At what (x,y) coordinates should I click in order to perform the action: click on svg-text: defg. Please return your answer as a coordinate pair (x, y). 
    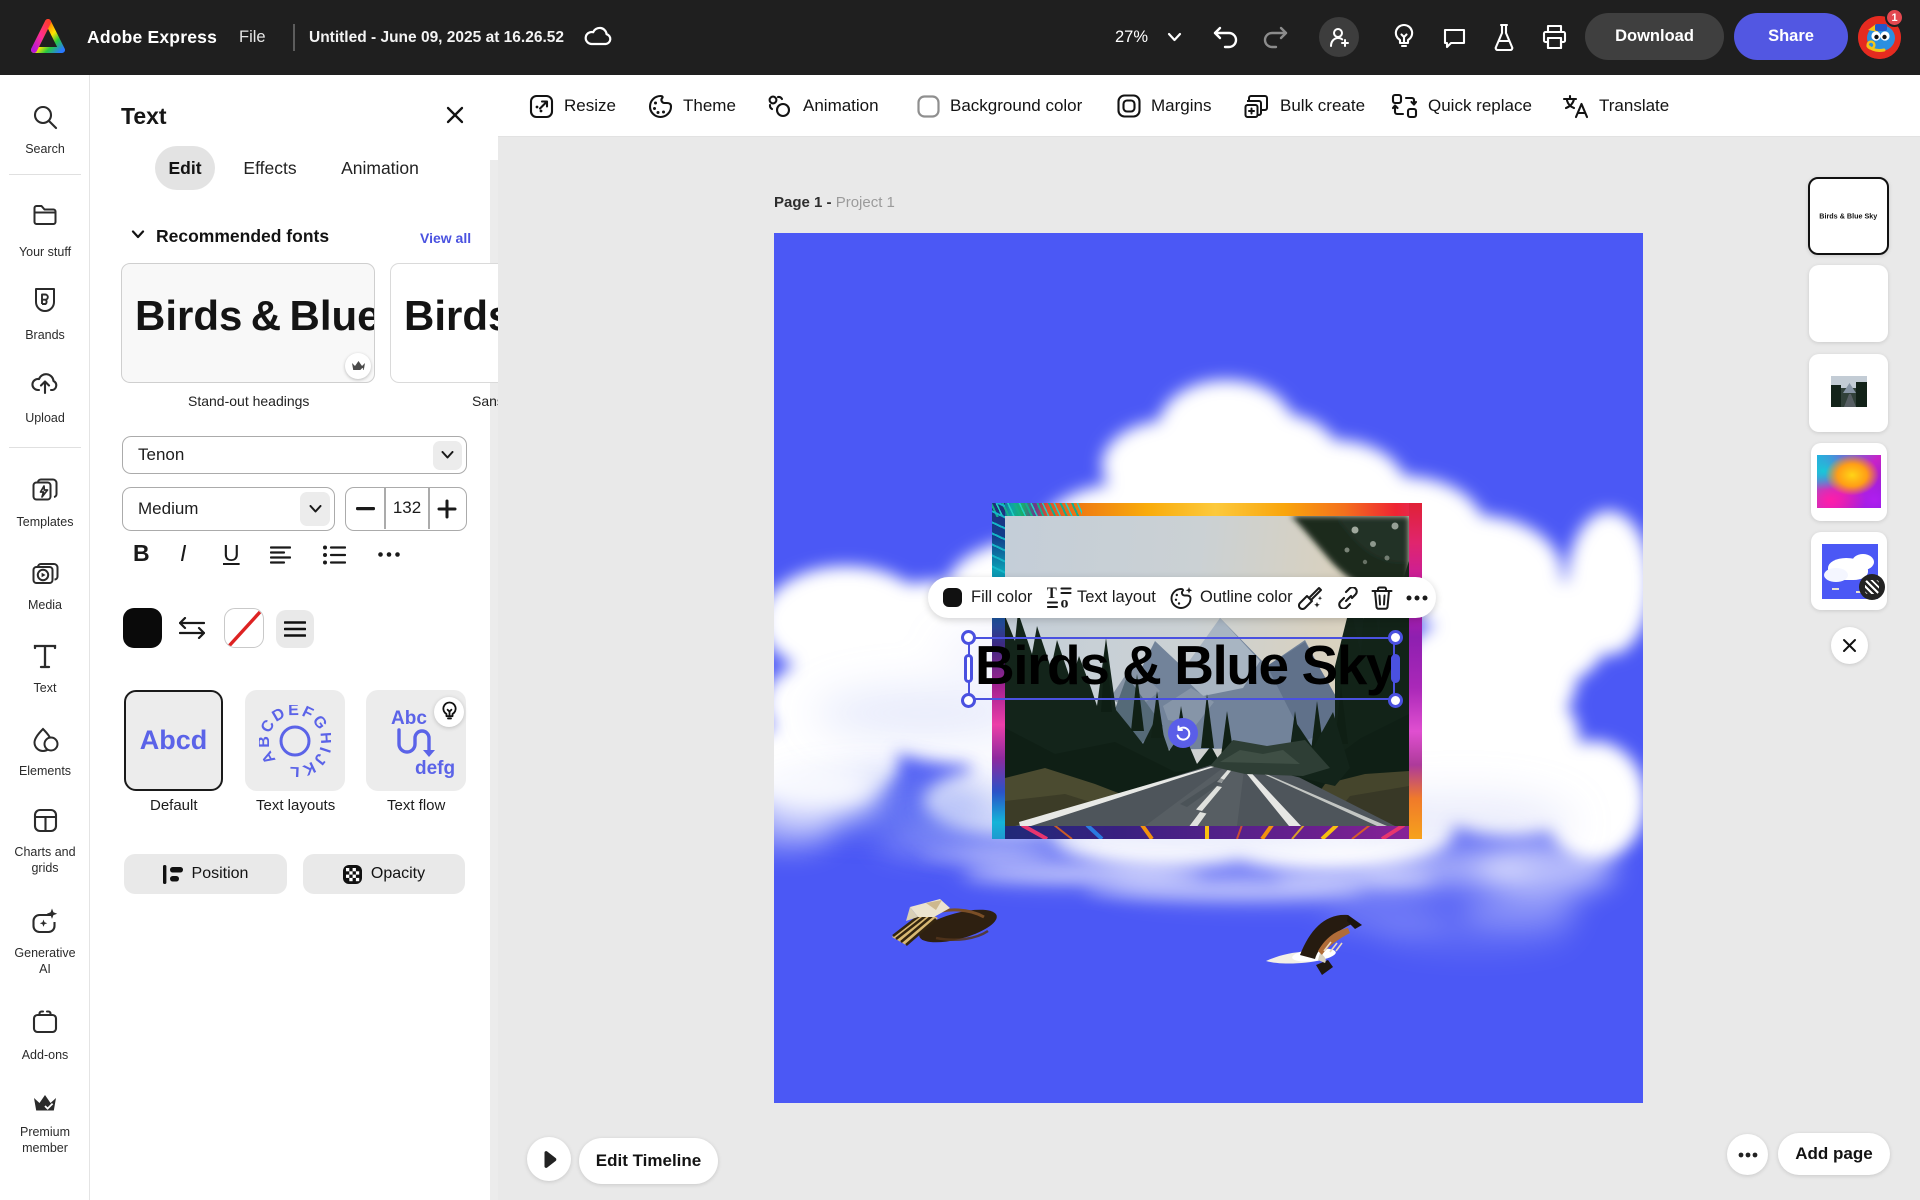
    Looking at the image, I should click on (435, 768).